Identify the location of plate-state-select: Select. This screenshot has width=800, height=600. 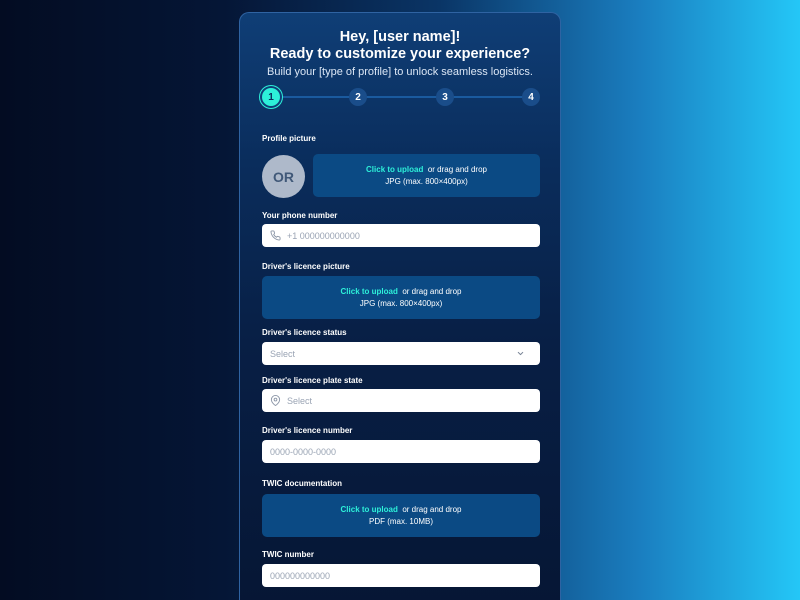
(401, 400).